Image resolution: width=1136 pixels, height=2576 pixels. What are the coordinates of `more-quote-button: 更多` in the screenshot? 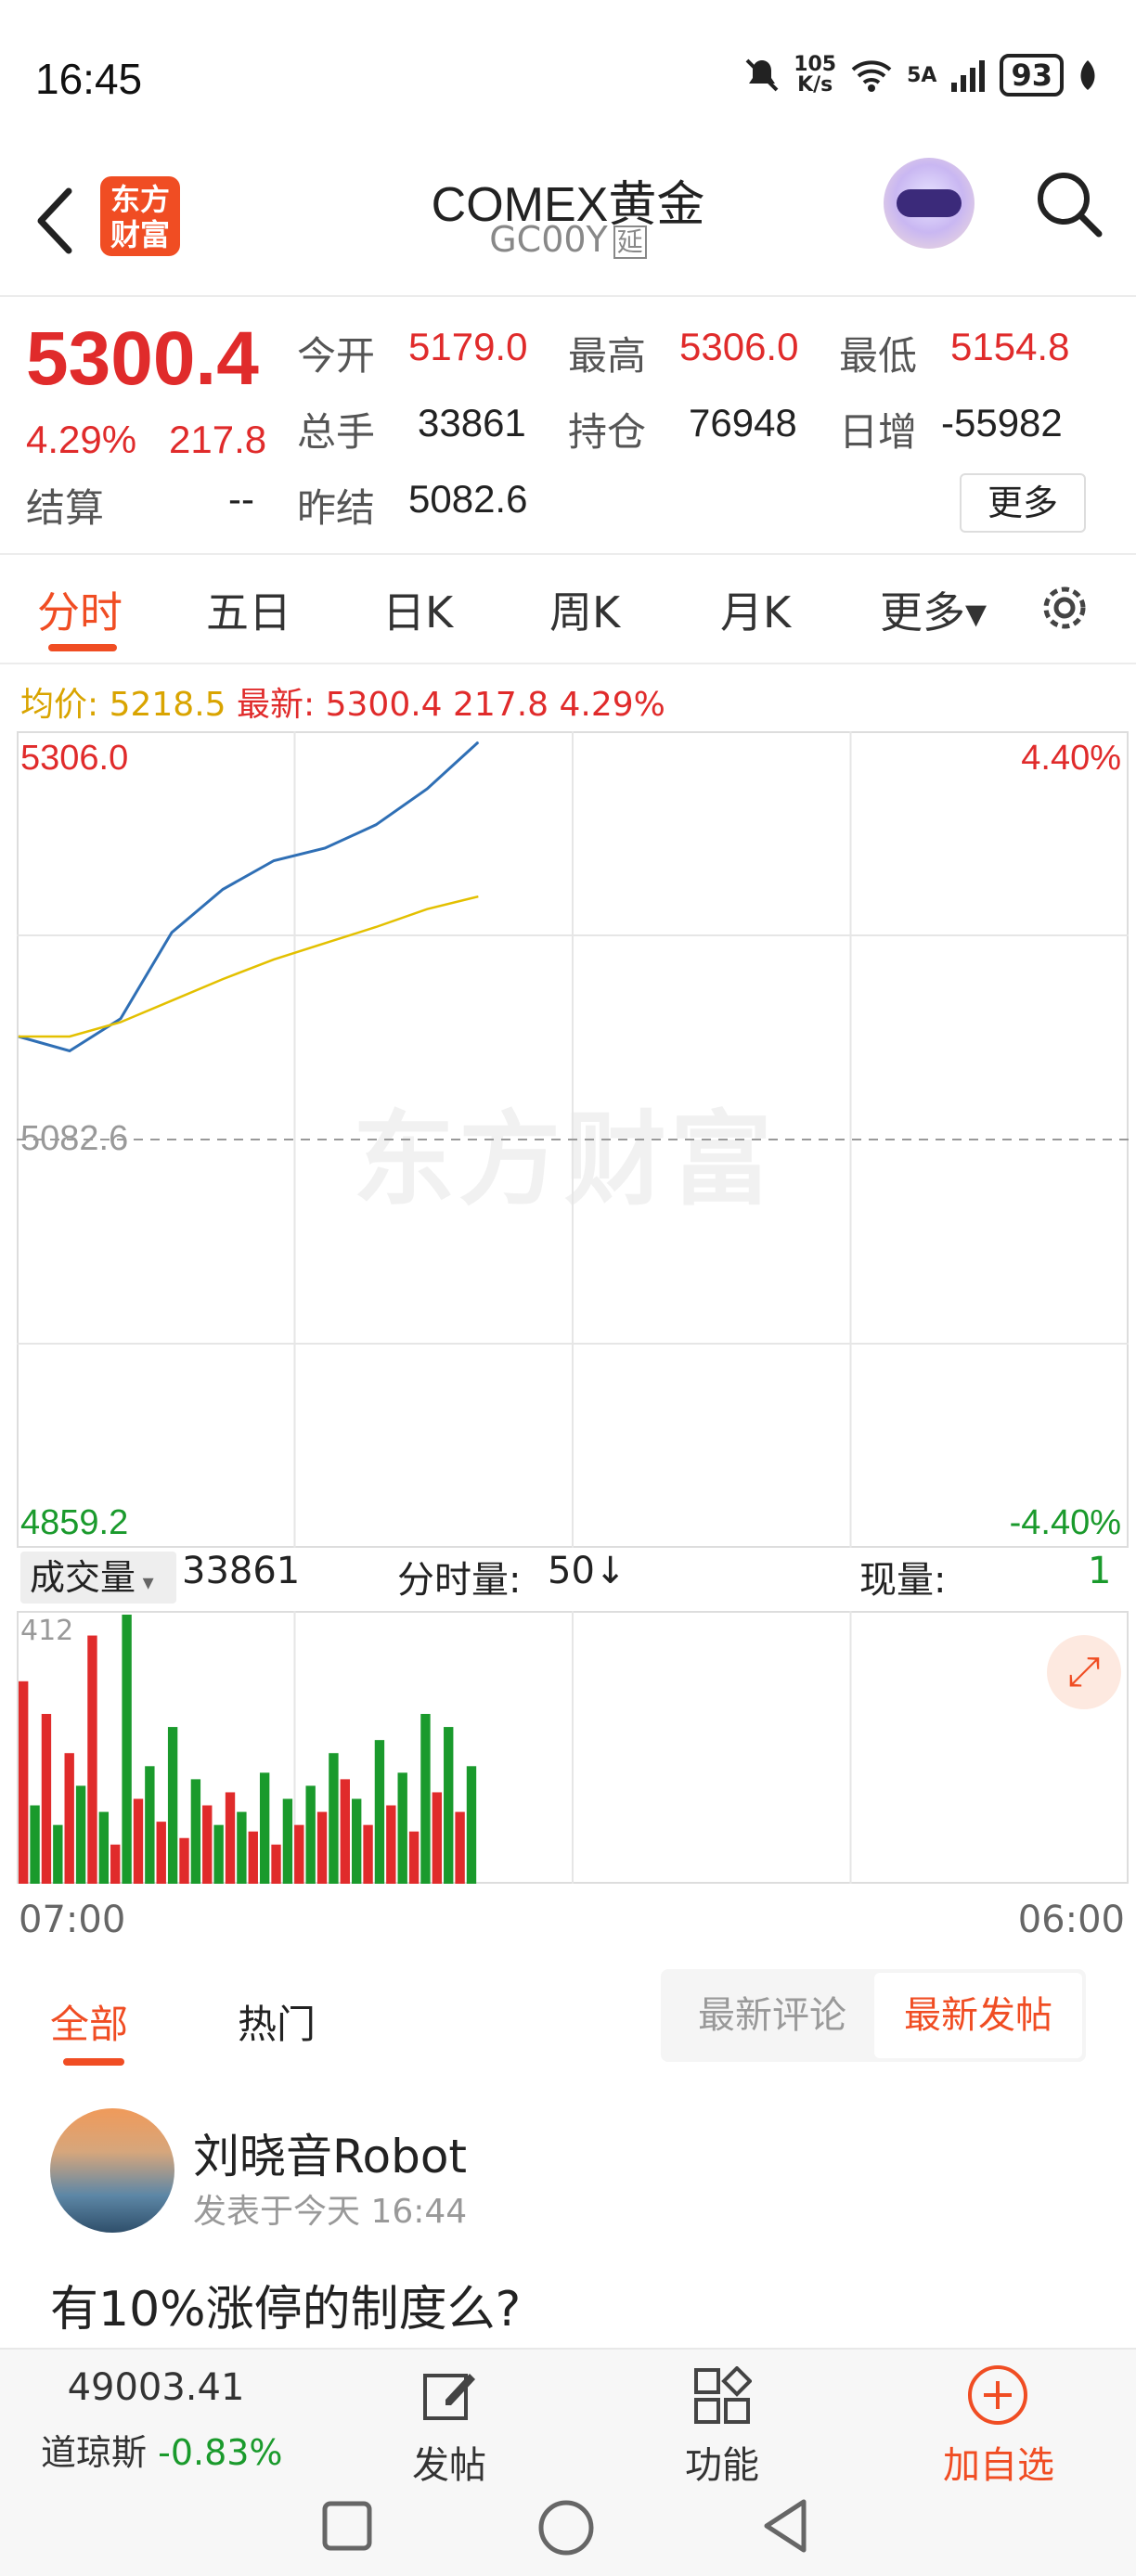 It's located at (1023, 503).